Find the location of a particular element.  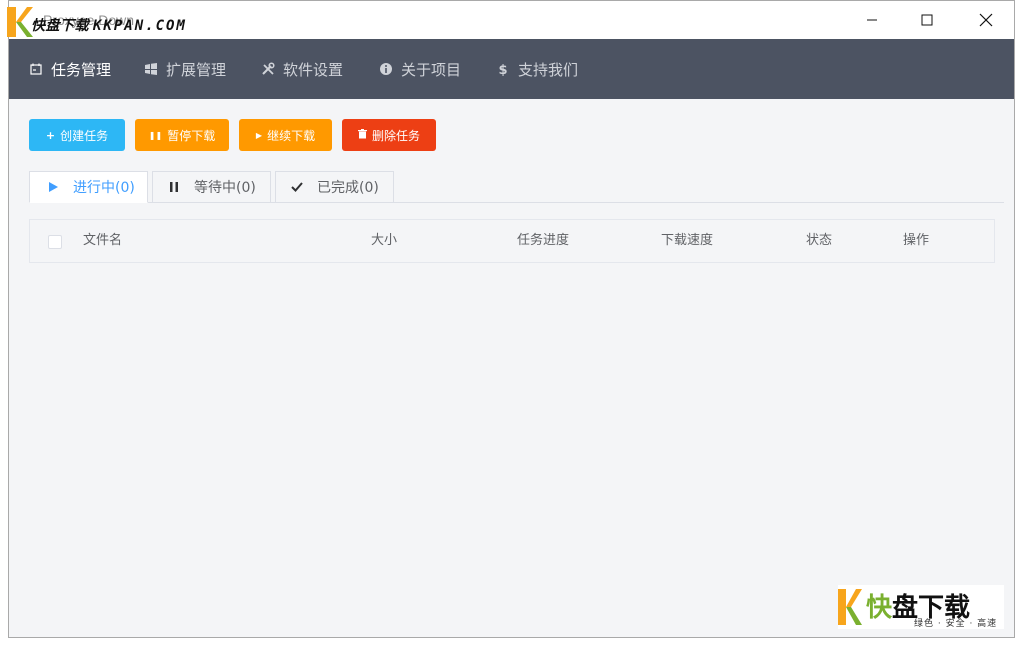

pause-icon: ❚❚ is located at coordinates (155, 135).